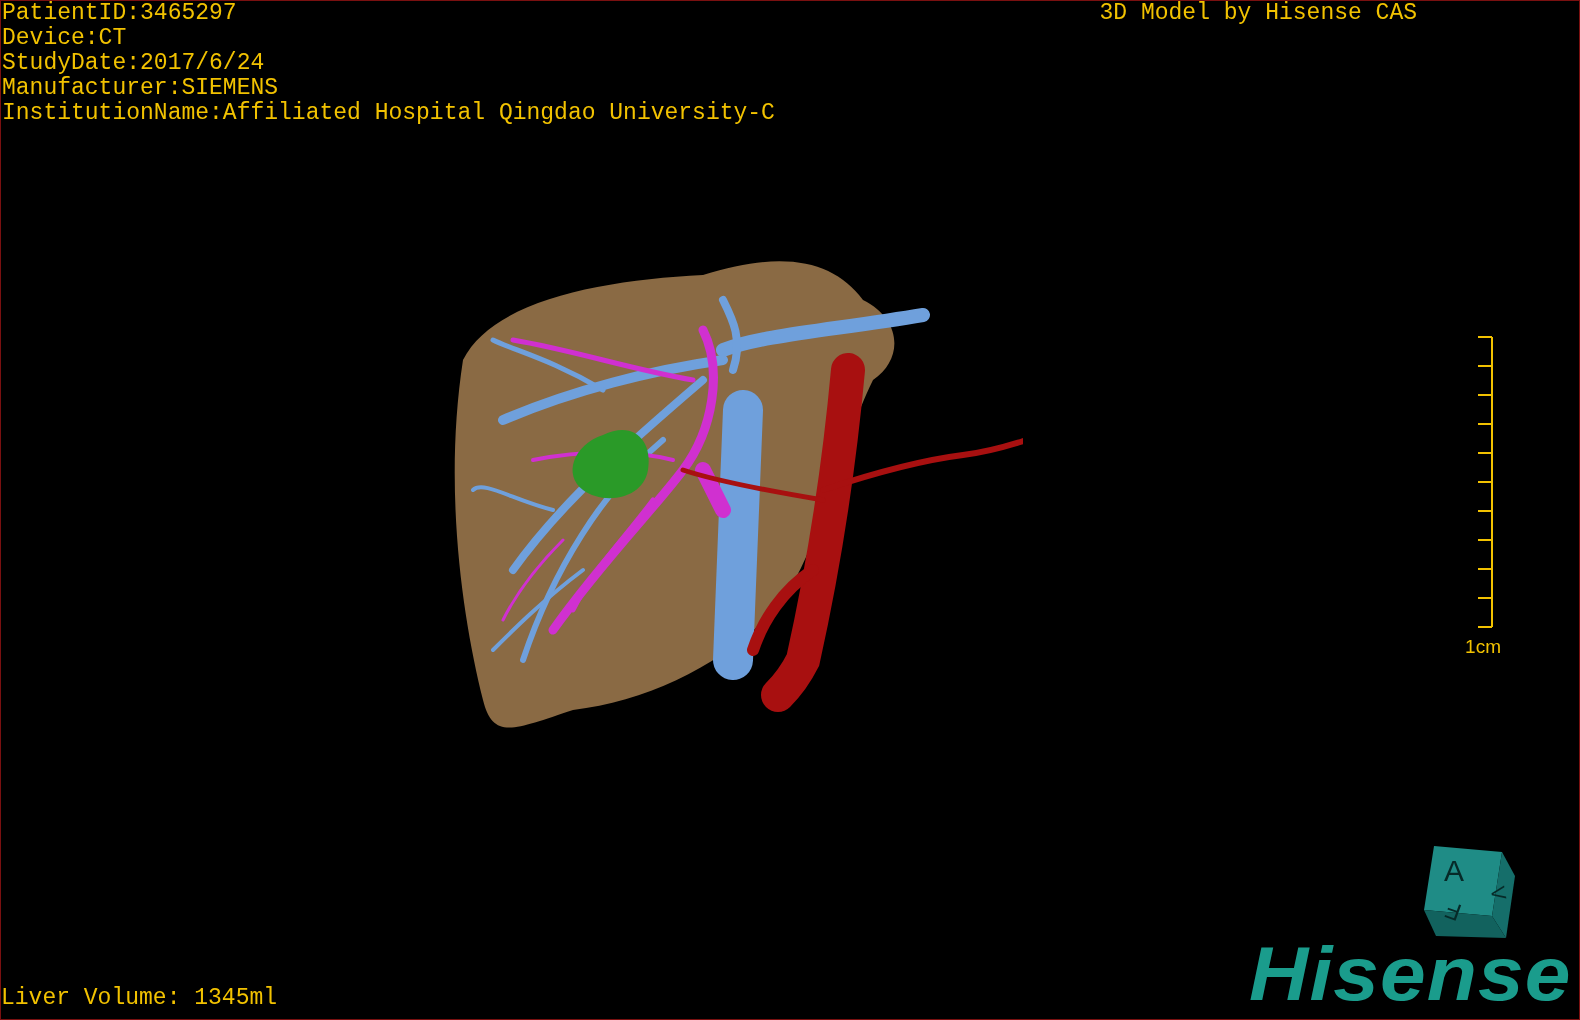 The width and height of the screenshot is (1580, 1020). Describe the element at coordinates (1454, 871) in the screenshot. I see `cube-face-label: A` at that location.